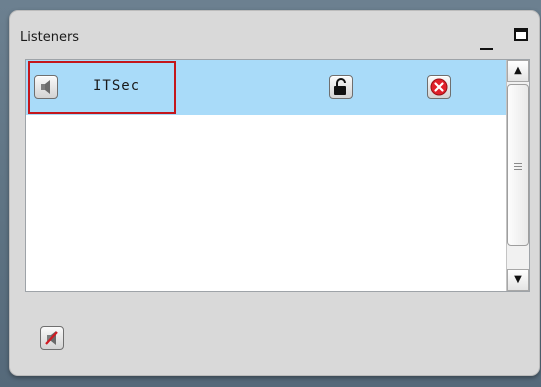 This screenshot has height=387, width=541. What do you see at coordinates (439, 87) in the screenshot?
I see `remove-icon` at bounding box center [439, 87].